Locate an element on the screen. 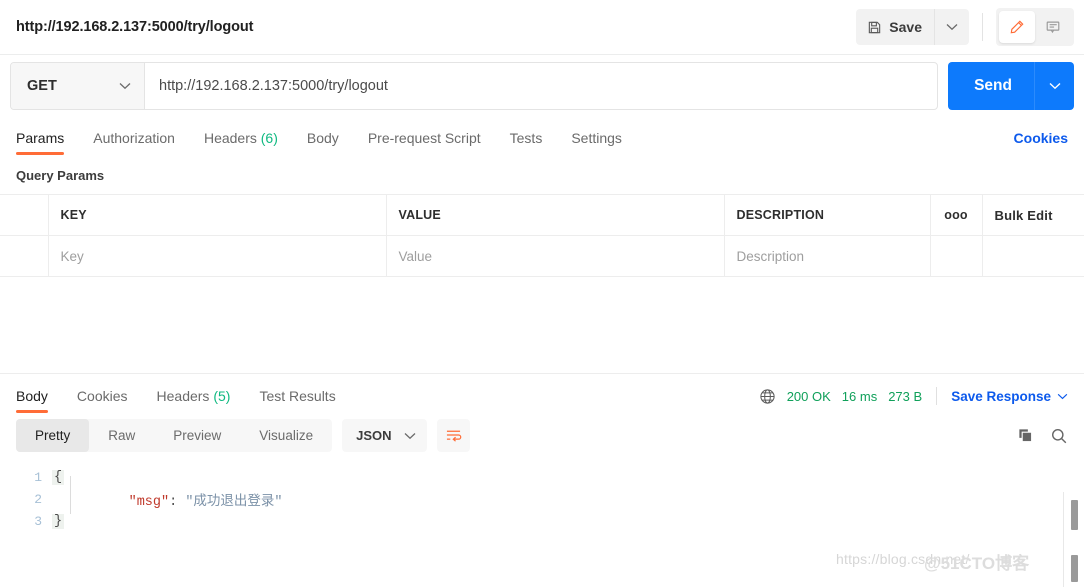 This screenshot has height=587, width=1084. page-title: http://192.168.2.137:5000/try/logout is located at coordinates (135, 27).